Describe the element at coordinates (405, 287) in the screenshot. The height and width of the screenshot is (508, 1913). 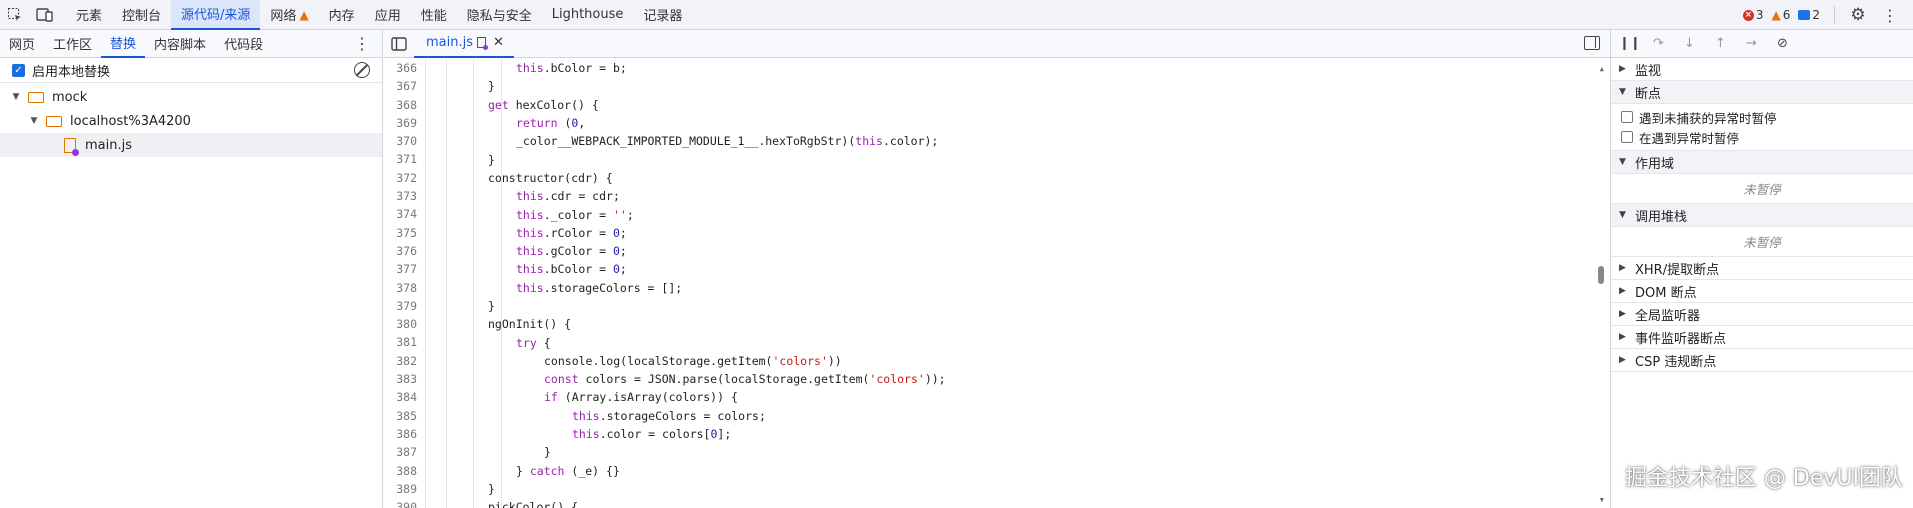
I see `line-number: 378` at that location.